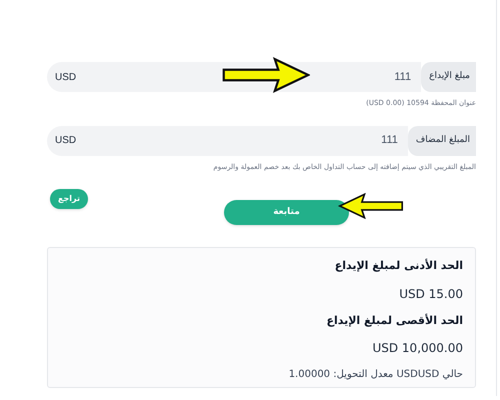 This screenshot has height=400, width=500. What do you see at coordinates (431, 294) in the screenshot?
I see `limit-value: USD 15.00` at bounding box center [431, 294].